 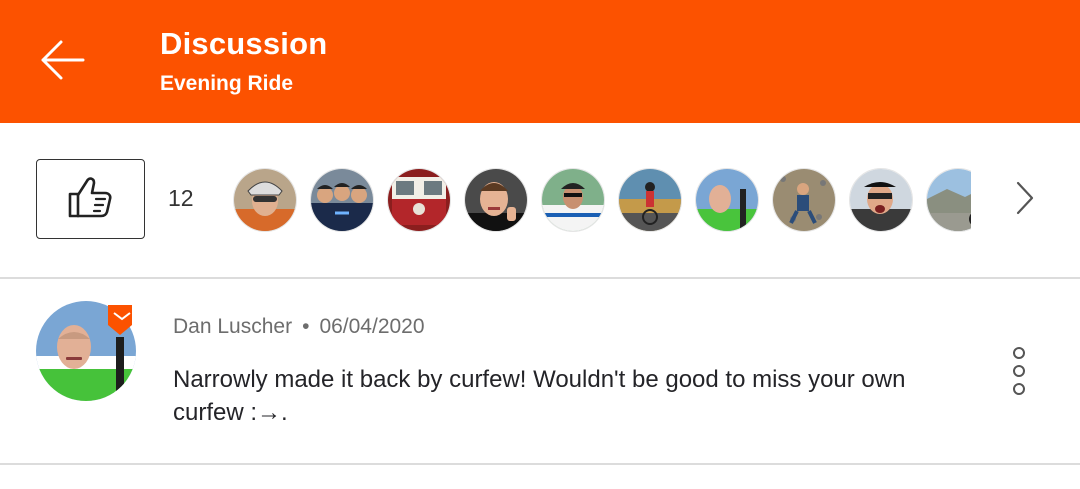 I want to click on arrow-left-icon, so click(x=62, y=62).